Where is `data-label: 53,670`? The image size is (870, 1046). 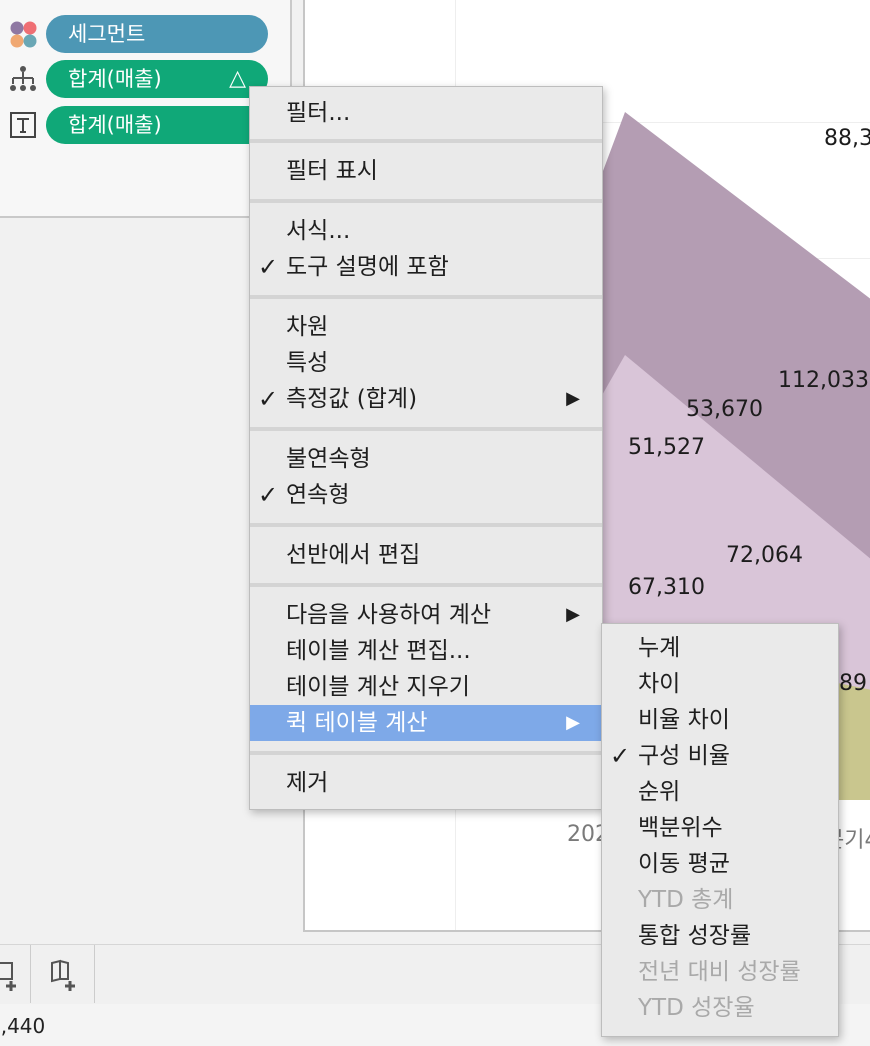 data-label: 53,670 is located at coordinates (724, 409).